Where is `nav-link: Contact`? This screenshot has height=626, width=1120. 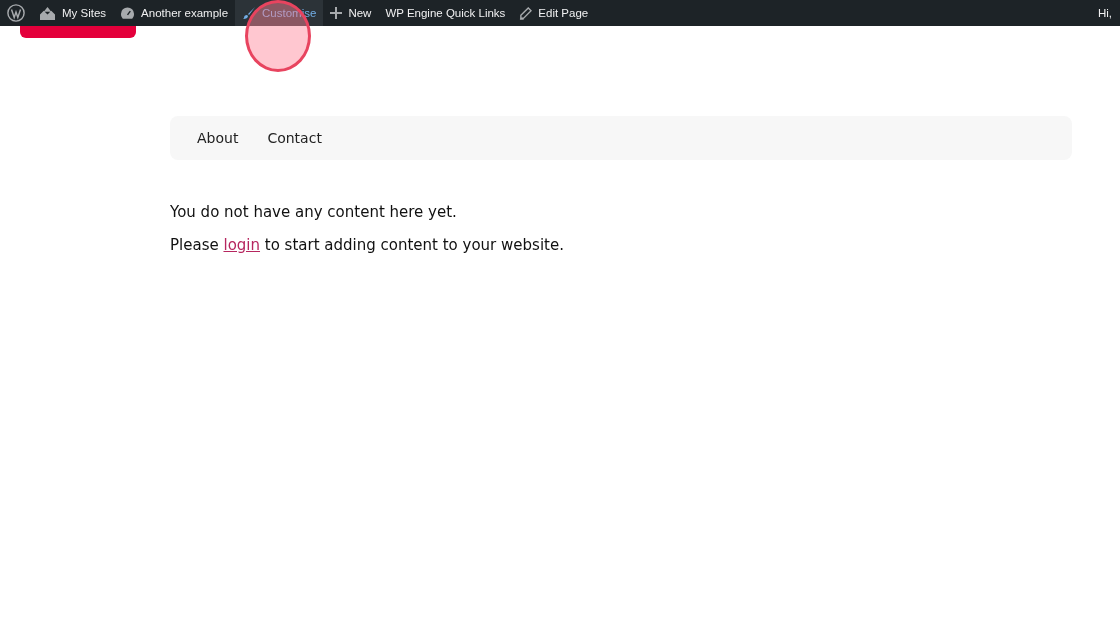 nav-link: Contact is located at coordinates (294, 138).